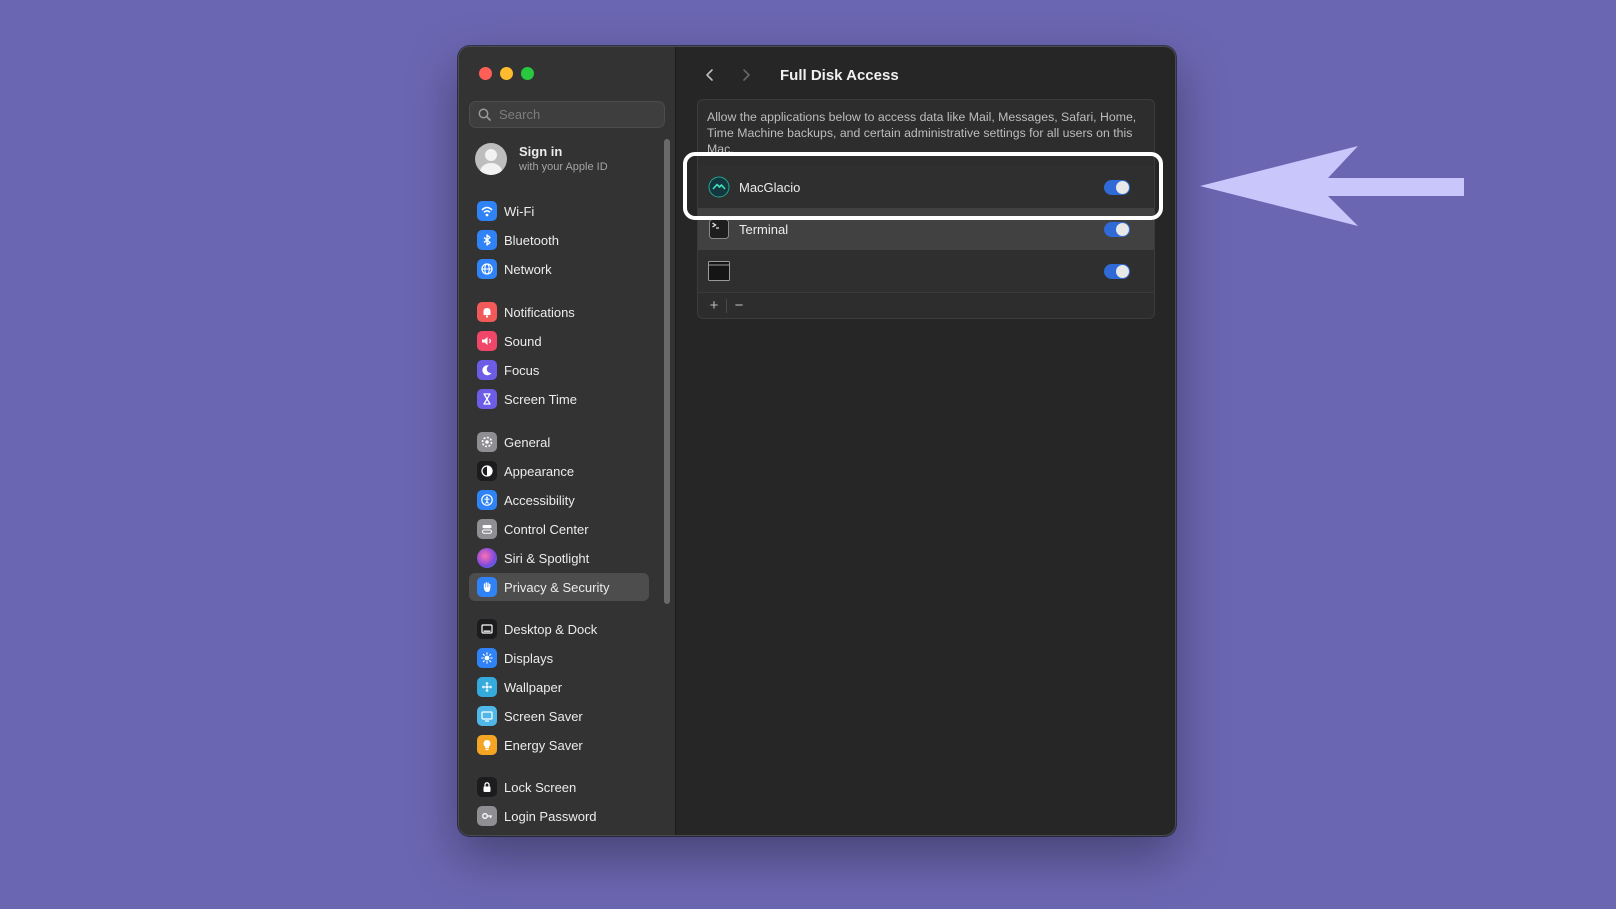 The image size is (1616, 909). I want to click on sidebar-item-bluetooth: Bluetooth, so click(559, 240).